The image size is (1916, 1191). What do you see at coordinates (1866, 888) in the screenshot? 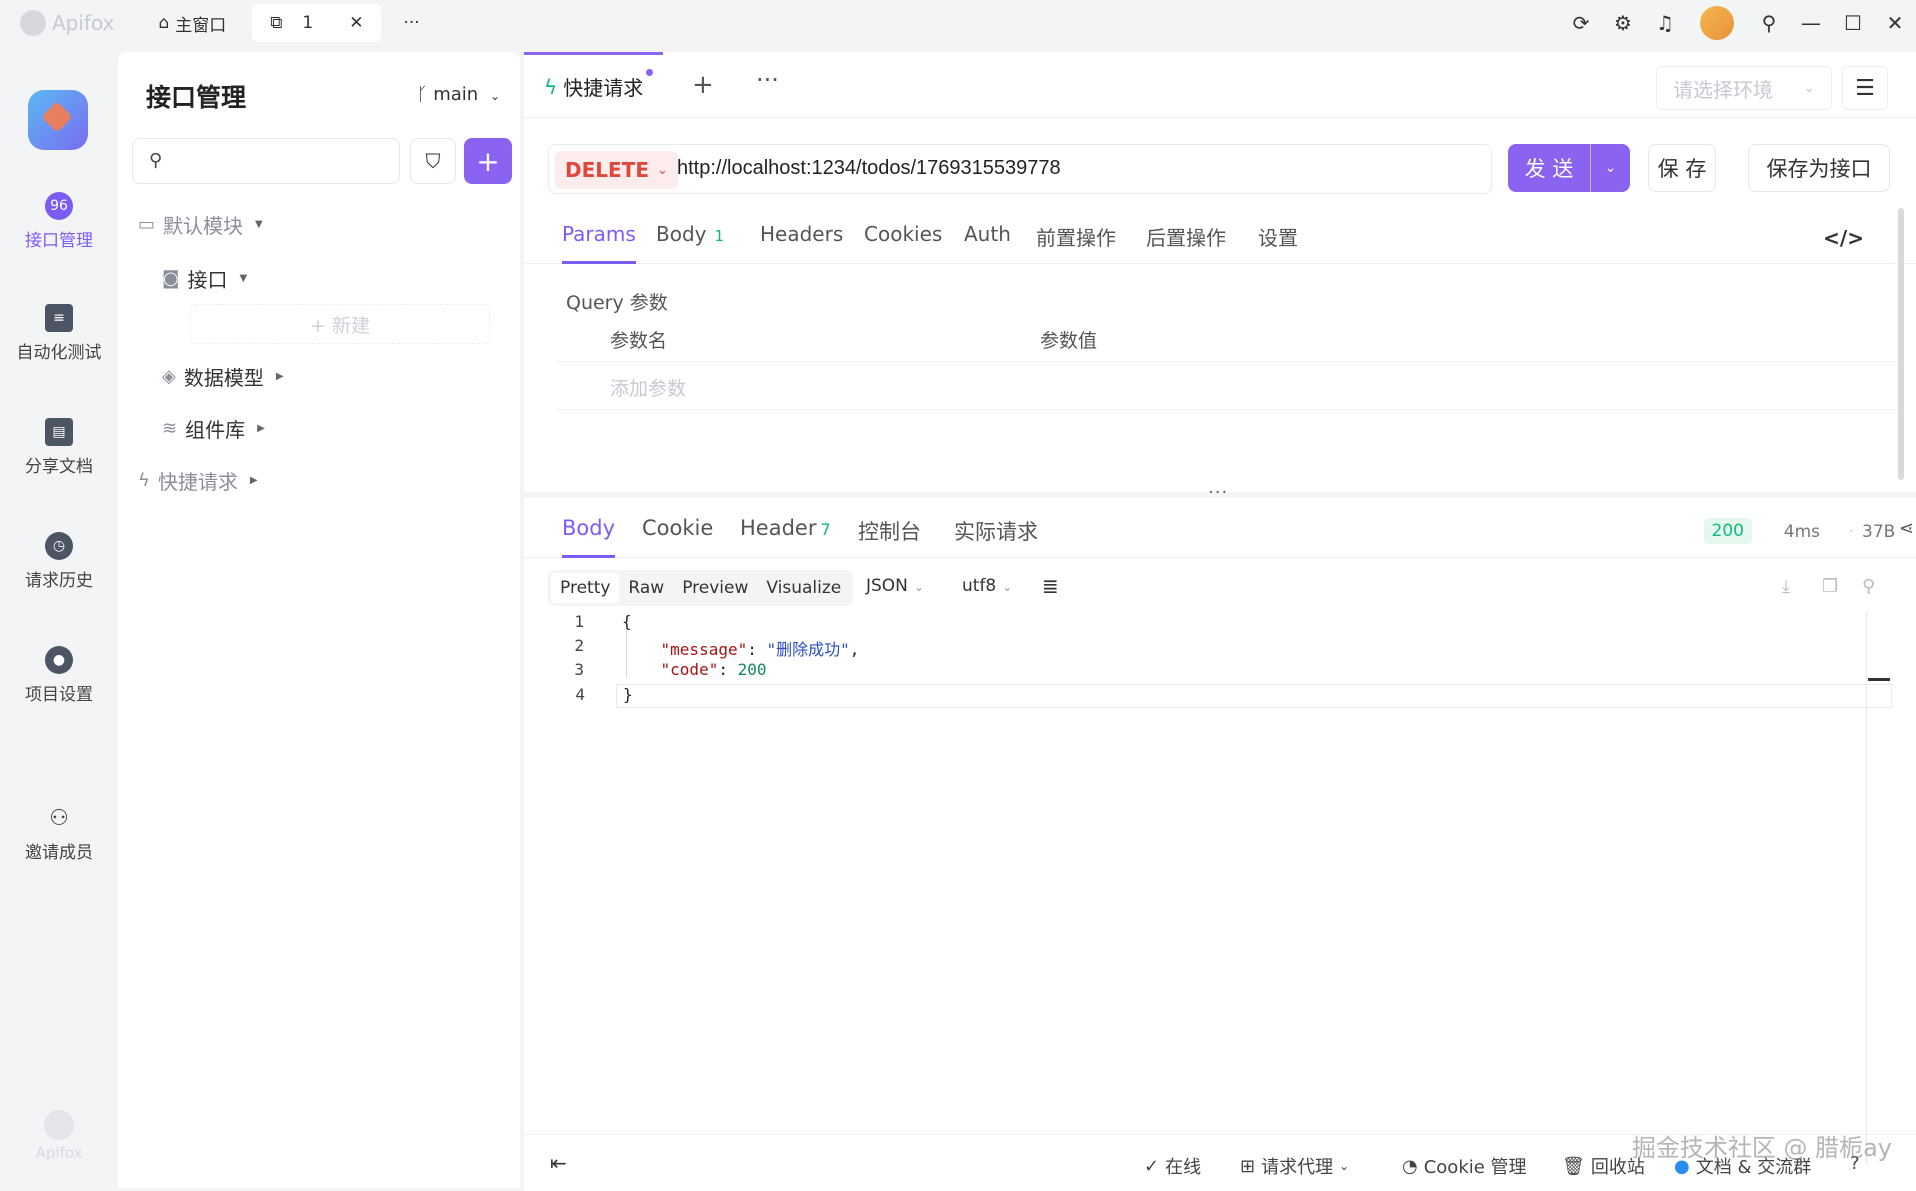
I see `minimap-ruler` at bounding box center [1866, 888].